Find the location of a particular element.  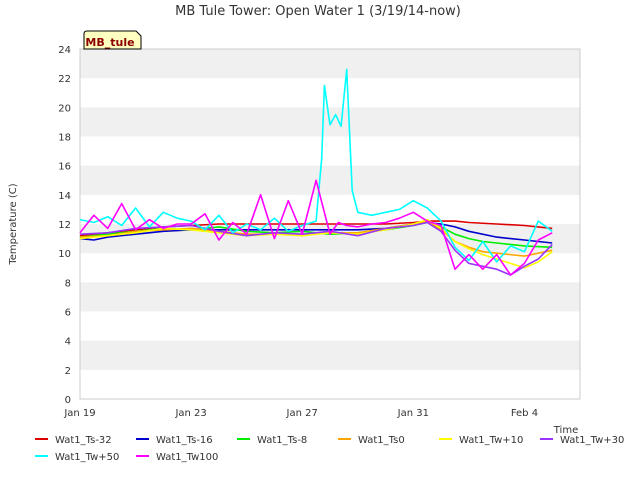

x-axis-ticks: Jan 19 Jan 23 Jan 27 Jan 31 Feb 4 is located at coordinates (300, 413).